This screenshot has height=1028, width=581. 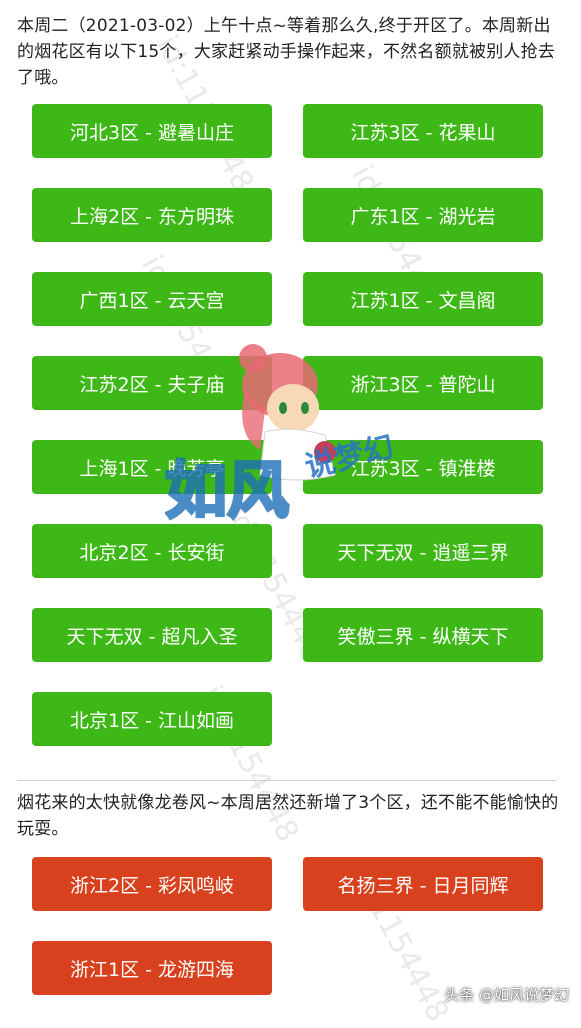 I want to click on server-button: 笑傲三界 - 纵横天下, so click(x=423, y=635).